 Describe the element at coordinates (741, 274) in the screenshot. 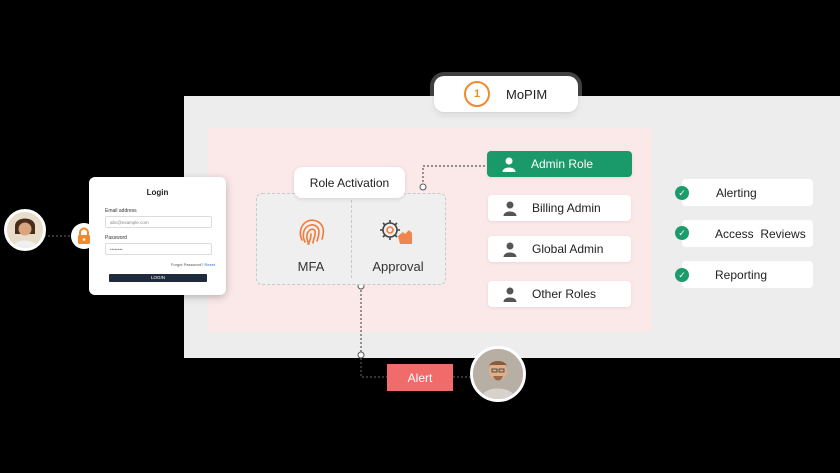

I see `feature-label: Reporting` at that location.